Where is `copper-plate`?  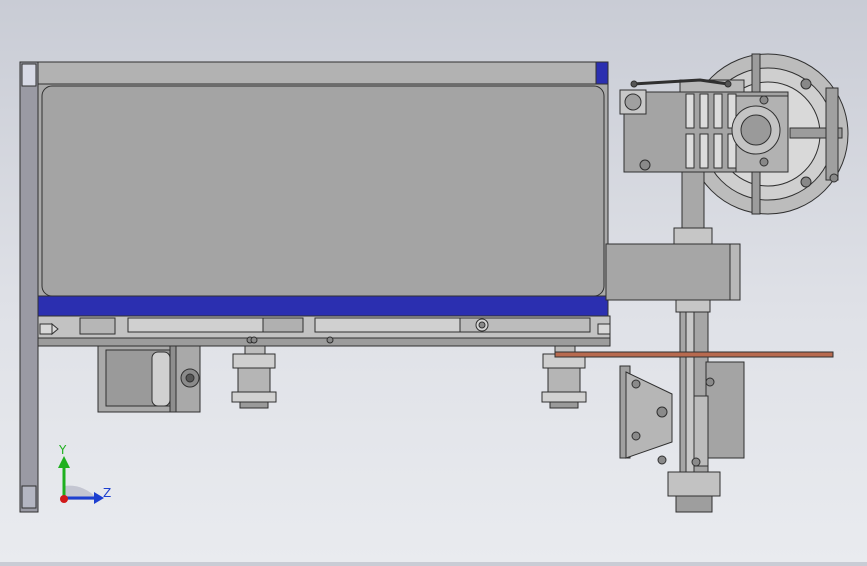 copper-plate is located at coordinates (694, 354).